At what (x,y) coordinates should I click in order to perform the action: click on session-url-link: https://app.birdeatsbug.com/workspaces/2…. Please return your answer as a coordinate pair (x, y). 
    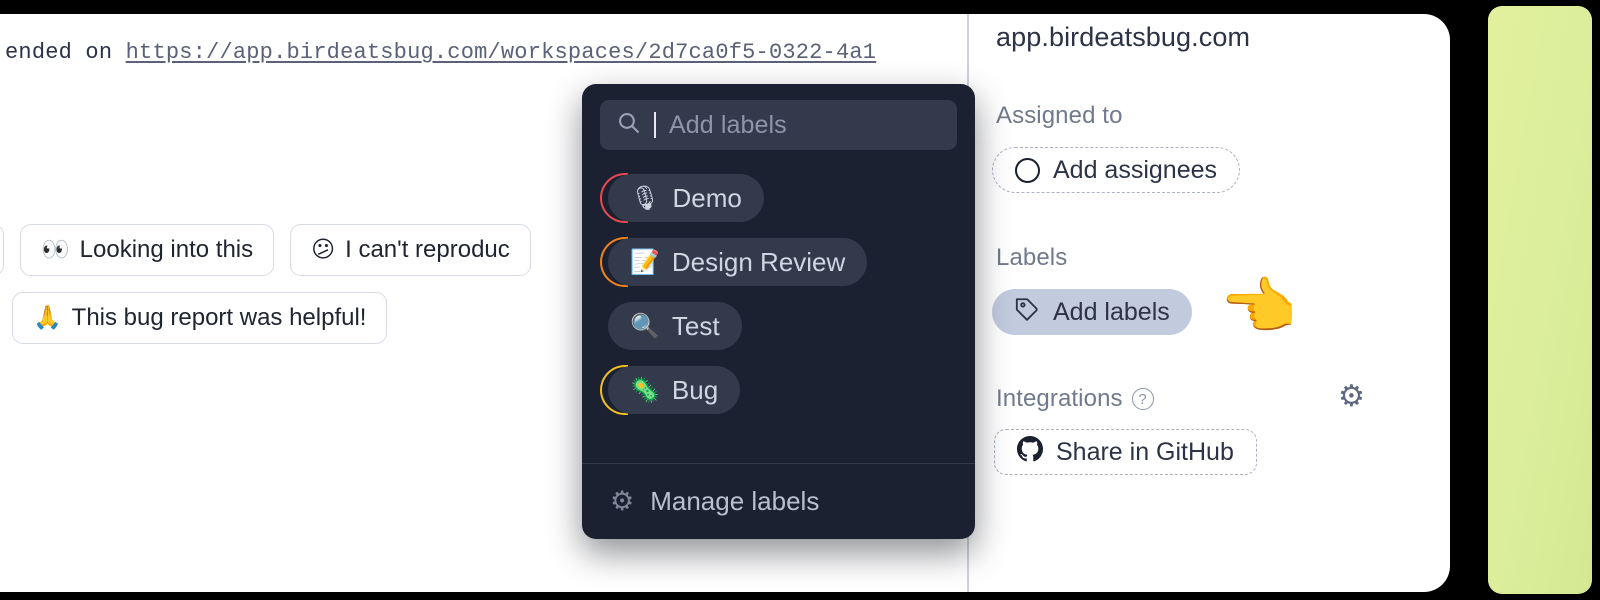
    Looking at the image, I should click on (501, 52).